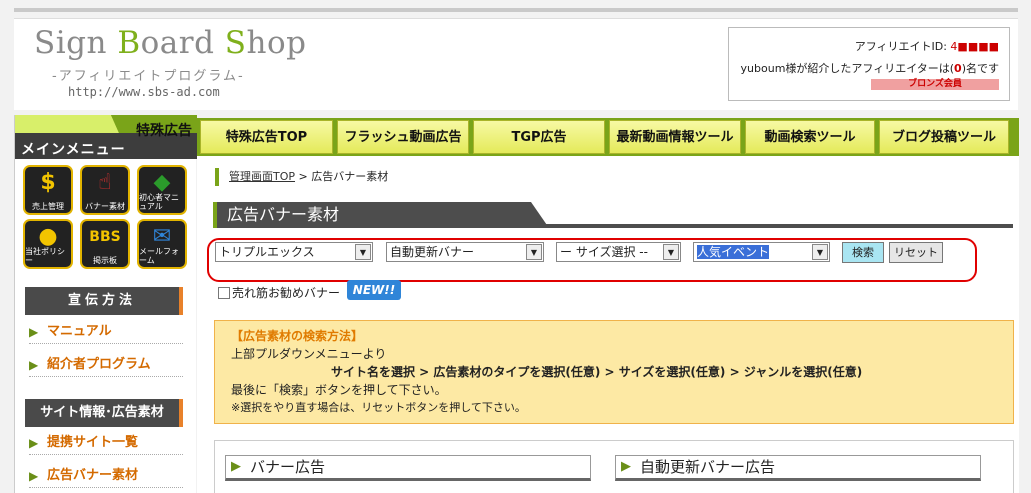 The height and width of the screenshot is (493, 1031). Describe the element at coordinates (104, 301) in the screenshot. I see `sidebar-section-promotion: 宣伝方法` at that location.